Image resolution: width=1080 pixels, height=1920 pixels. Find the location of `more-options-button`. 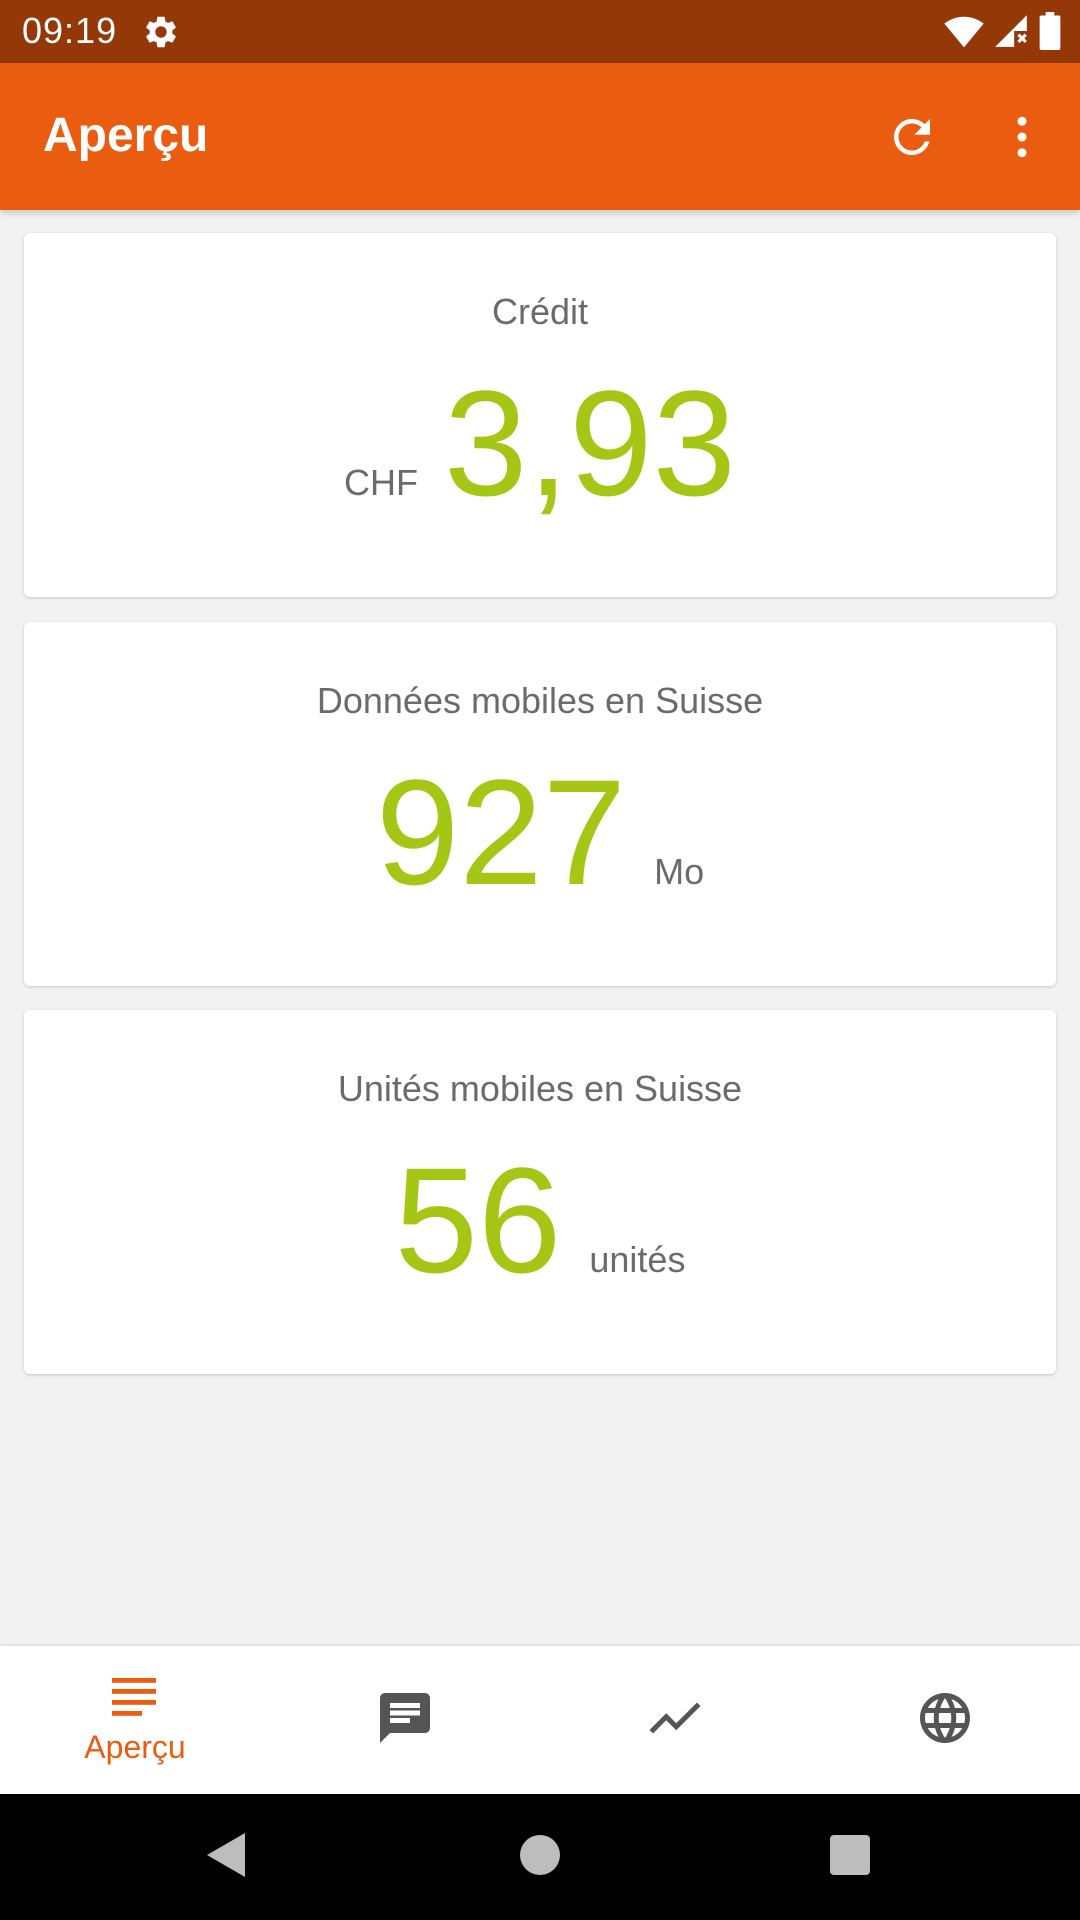

more-options-button is located at coordinates (1022, 139).